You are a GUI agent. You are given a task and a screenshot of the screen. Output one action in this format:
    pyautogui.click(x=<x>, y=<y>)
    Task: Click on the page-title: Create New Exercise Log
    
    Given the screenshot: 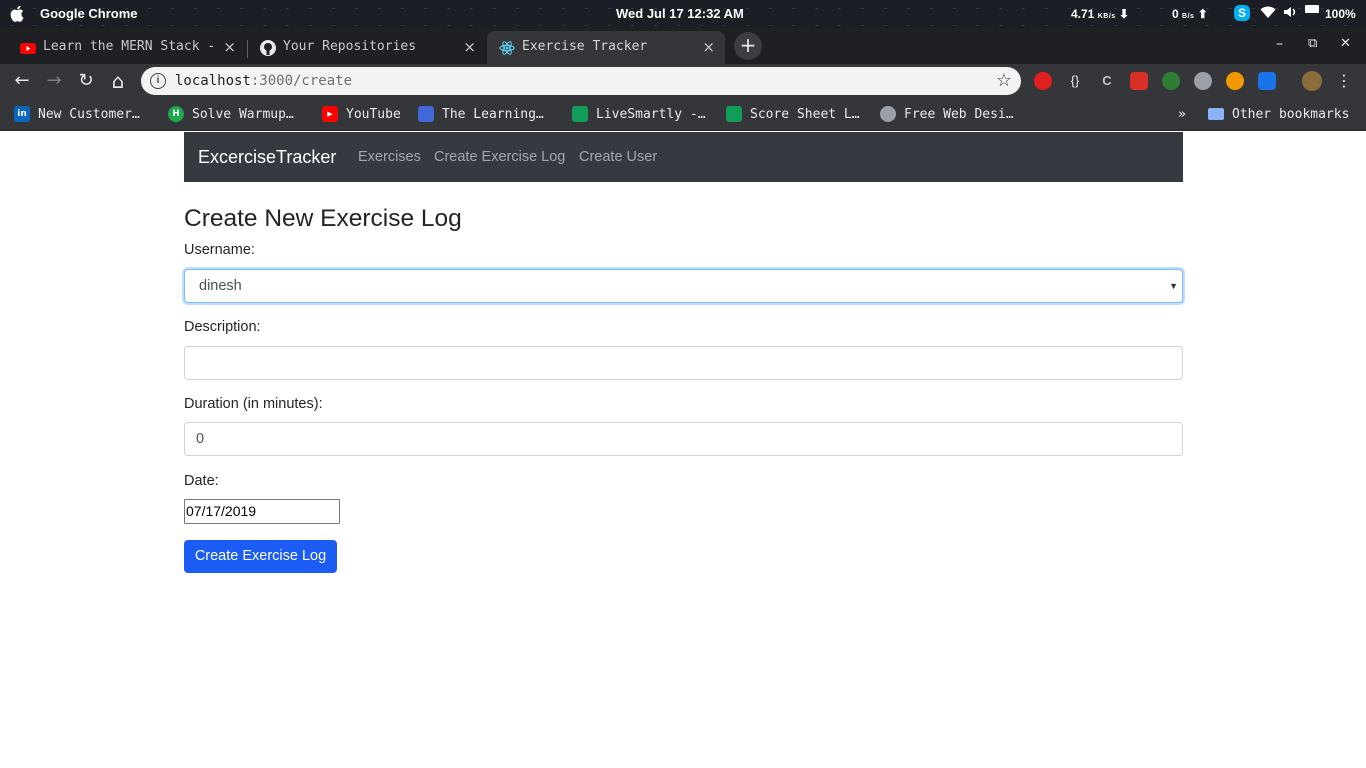 What is the action you would take?
    pyautogui.click(x=323, y=218)
    